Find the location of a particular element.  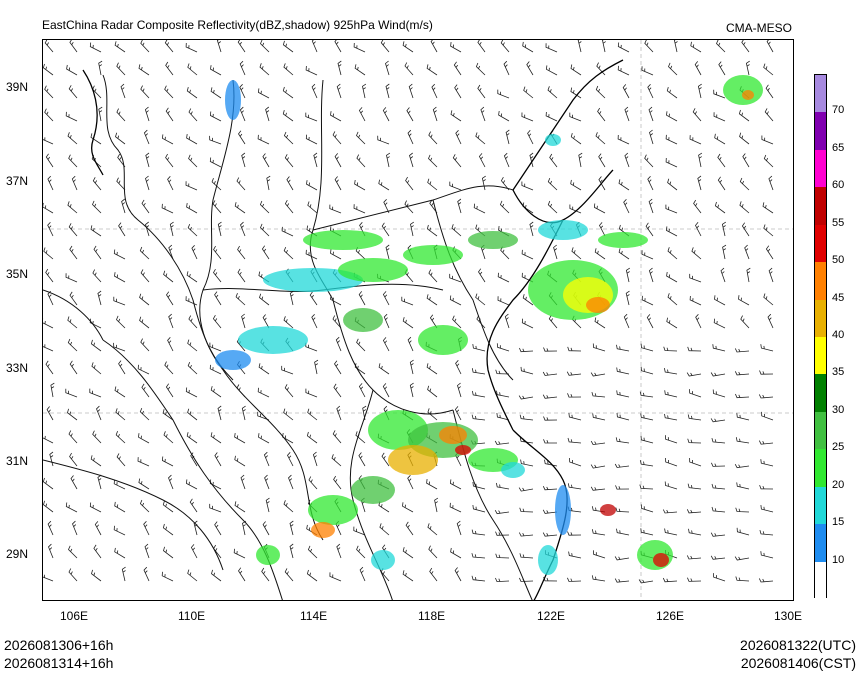

lat-label-35n: 35N is located at coordinates (17, 274).